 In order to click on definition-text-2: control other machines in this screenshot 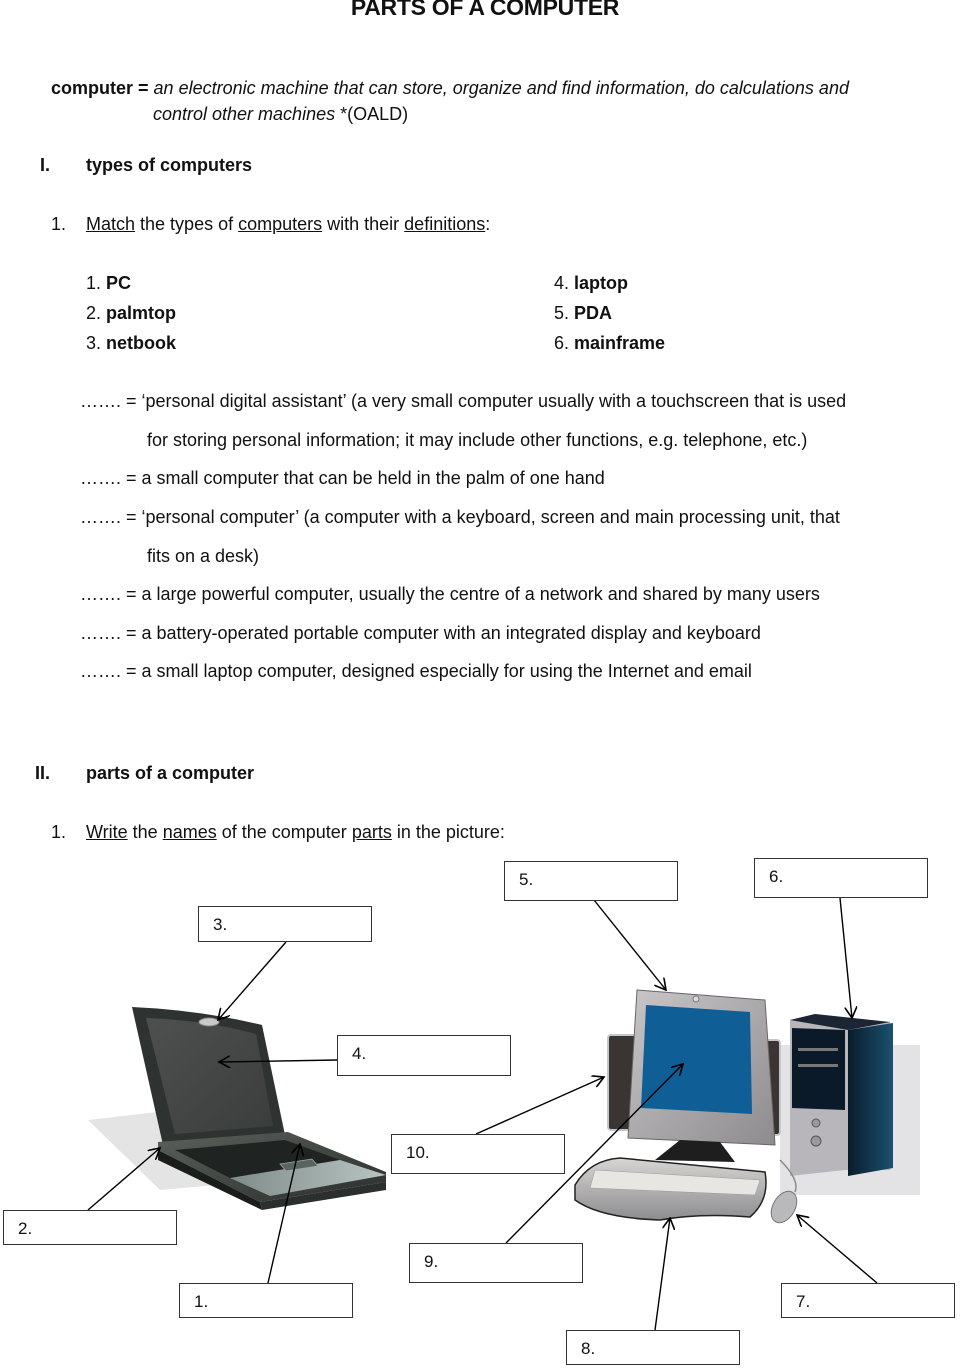, I will do `click(244, 114)`.